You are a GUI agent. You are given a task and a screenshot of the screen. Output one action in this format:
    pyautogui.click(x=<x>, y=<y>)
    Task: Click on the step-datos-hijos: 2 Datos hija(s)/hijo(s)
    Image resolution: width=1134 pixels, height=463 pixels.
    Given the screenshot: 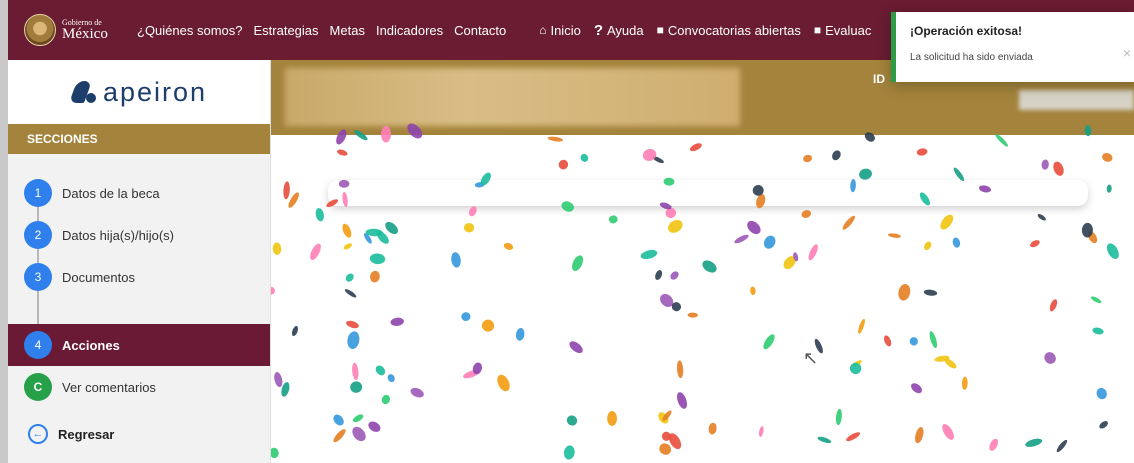 What is the action you would take?
    pyautogui.click(x=139, y=235)
    